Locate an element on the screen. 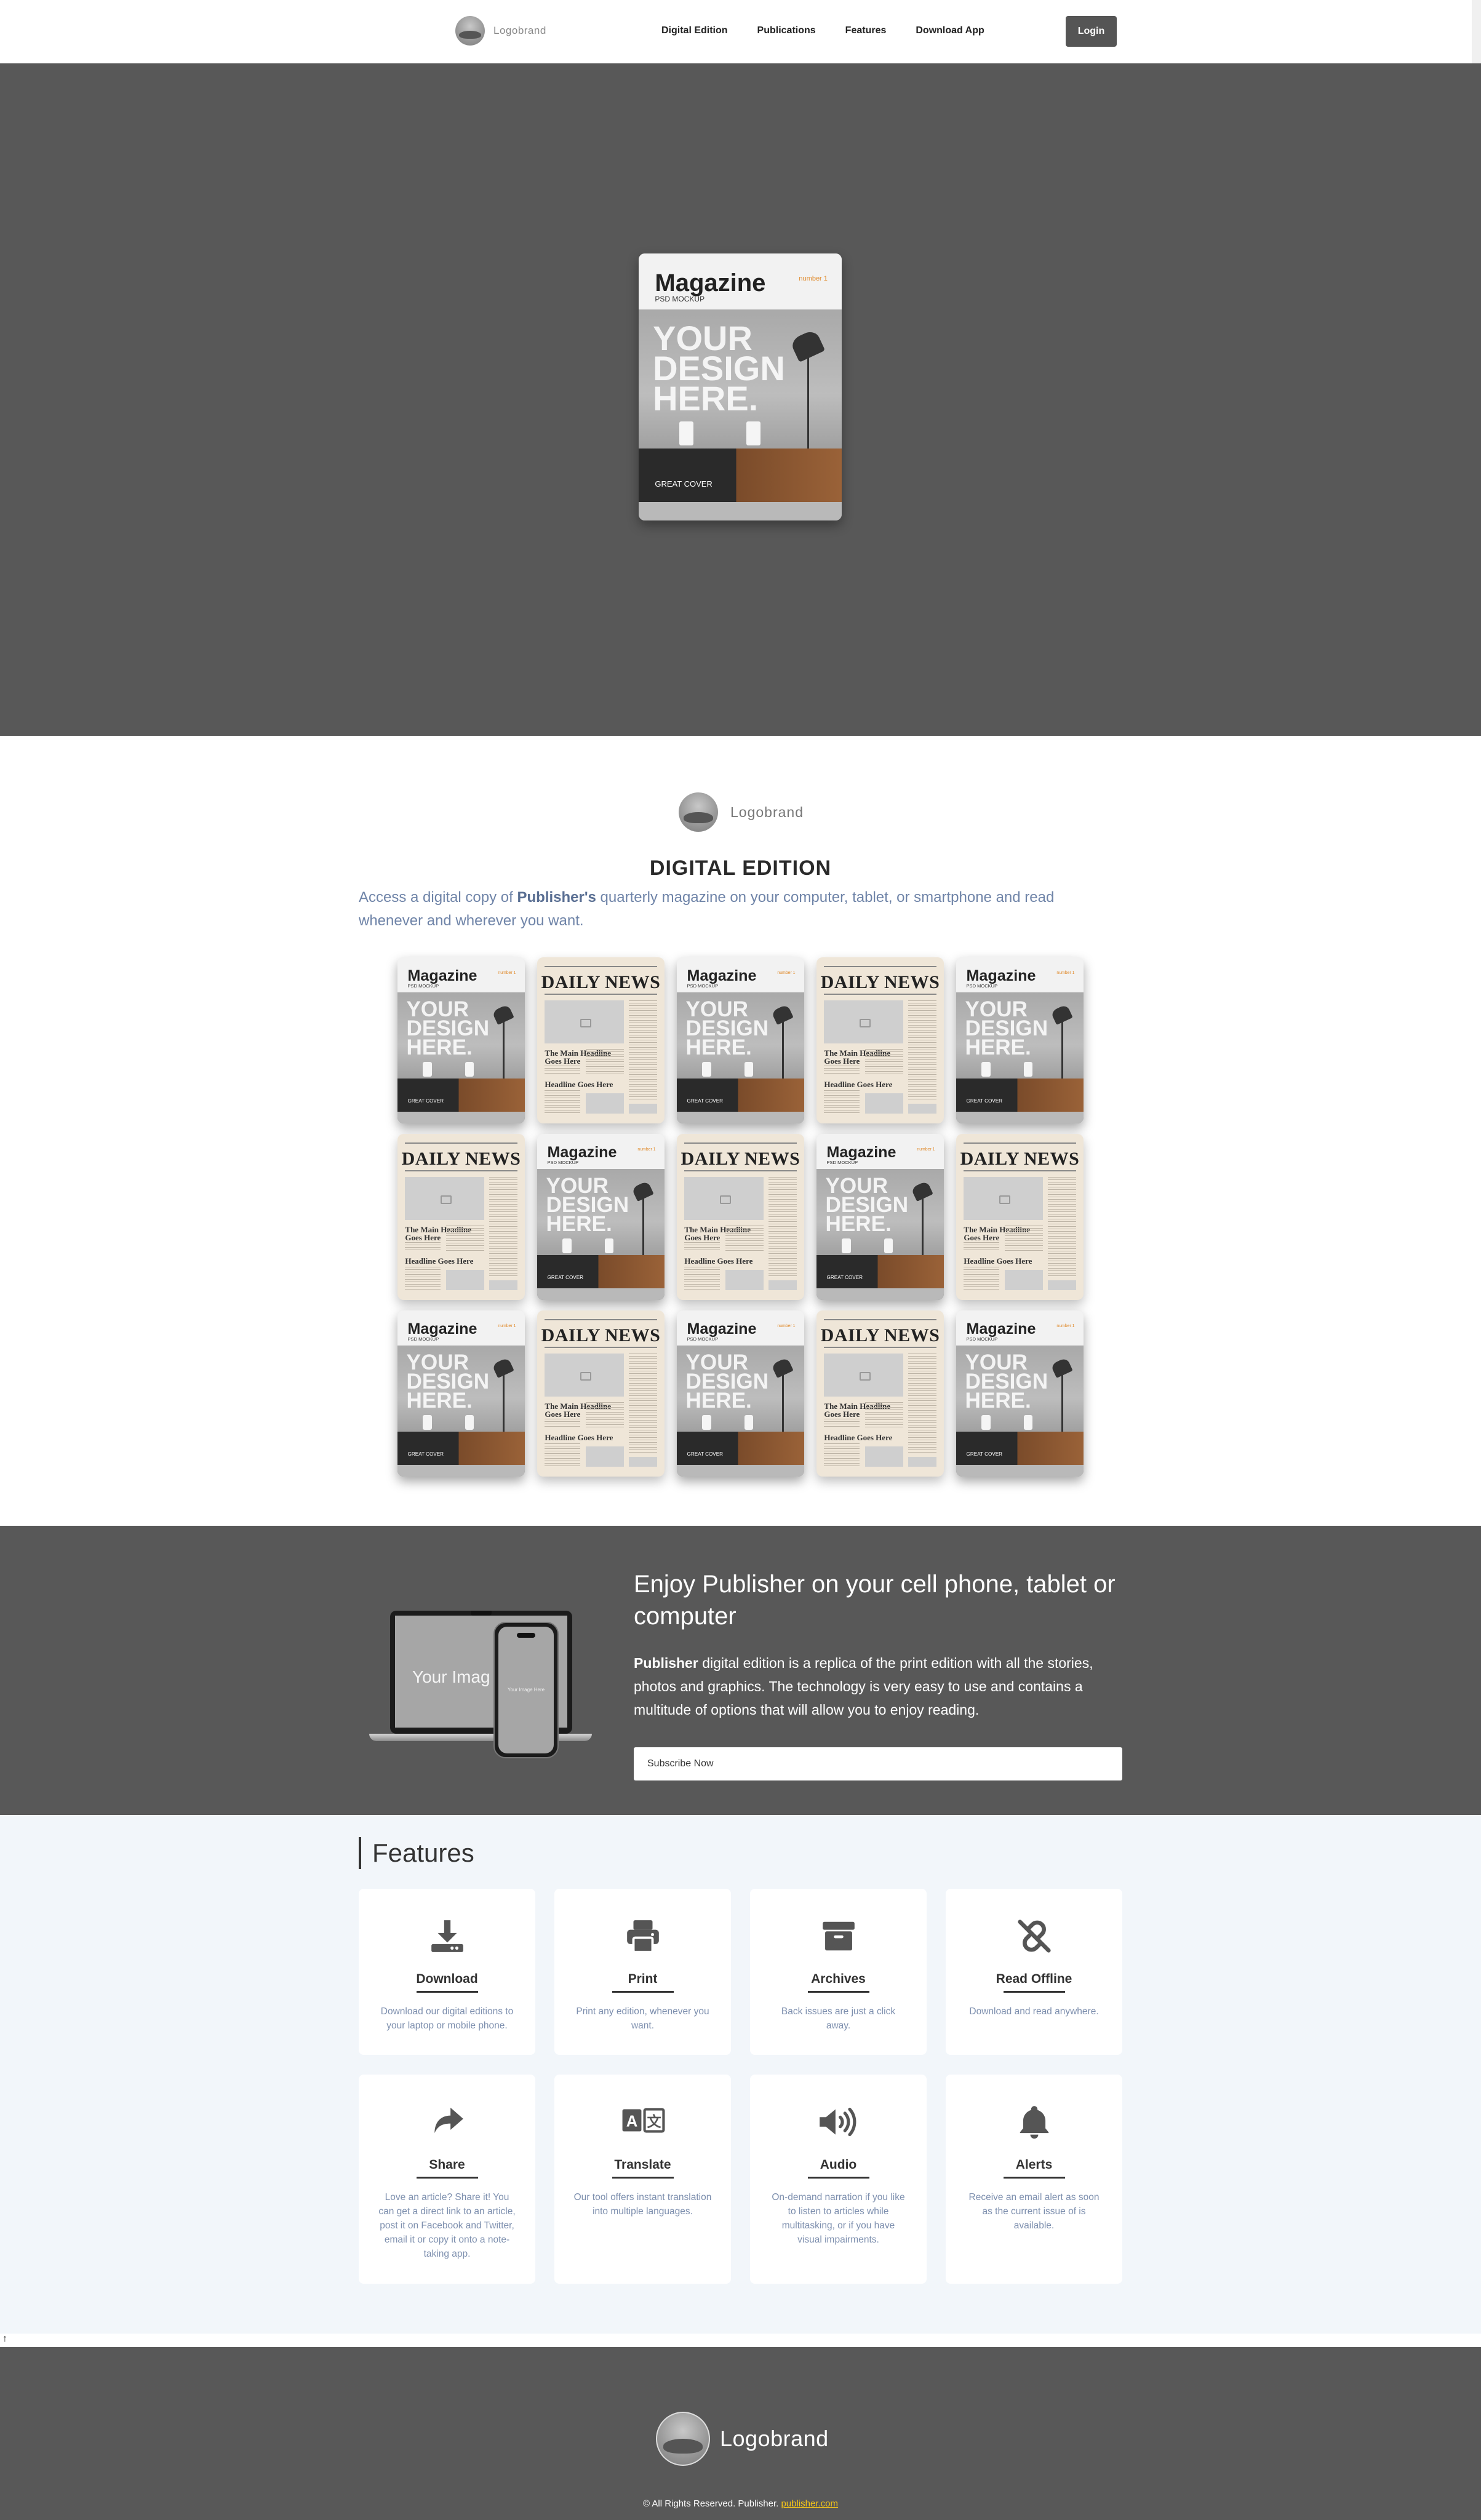 The image size is (1481, 2520). nav-link-features: Features is located at coordinates (866, 30).